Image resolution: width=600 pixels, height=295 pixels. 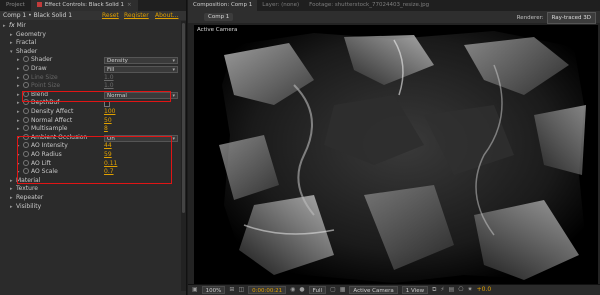 What do you see at coordinates (460, 290) in the screenshot?
I see `flowchart-icon: ⎔` at bounding box center [460, 290].